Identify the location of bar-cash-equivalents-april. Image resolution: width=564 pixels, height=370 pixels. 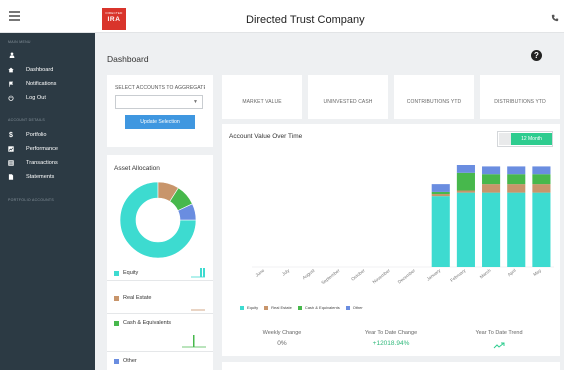
(516, 179).